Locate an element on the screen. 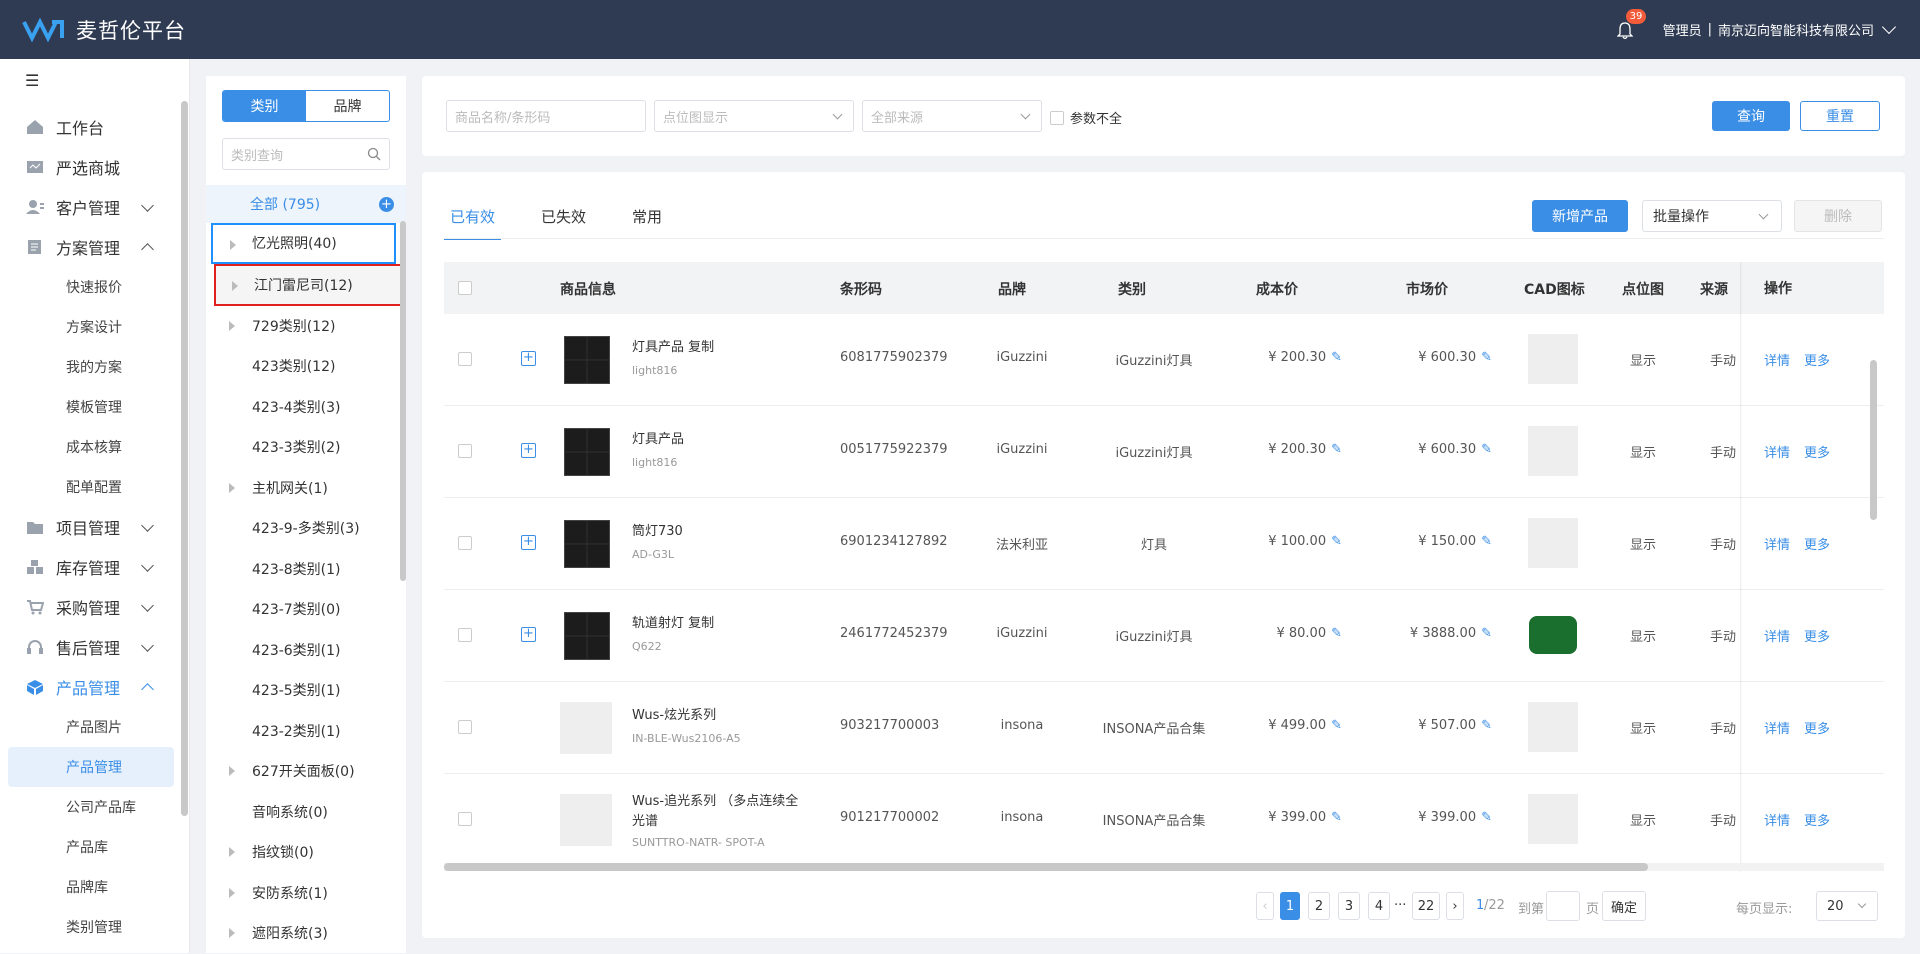 Image resolution: width=1920 pixels, height=954 pixels. tab-common: 常用 is located at coordinates (647, 221).